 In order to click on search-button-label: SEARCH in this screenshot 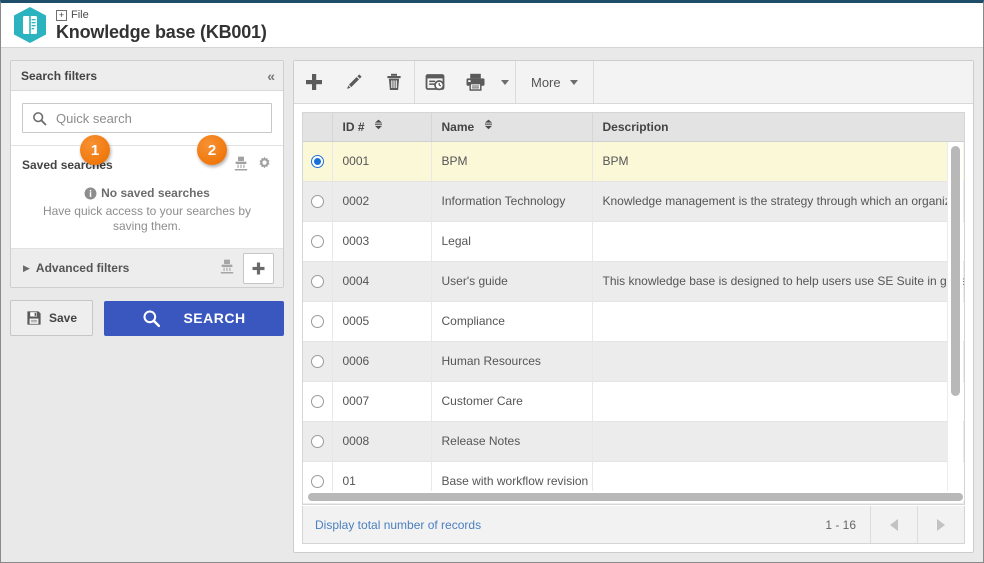, I will do `click(214, 318)`.